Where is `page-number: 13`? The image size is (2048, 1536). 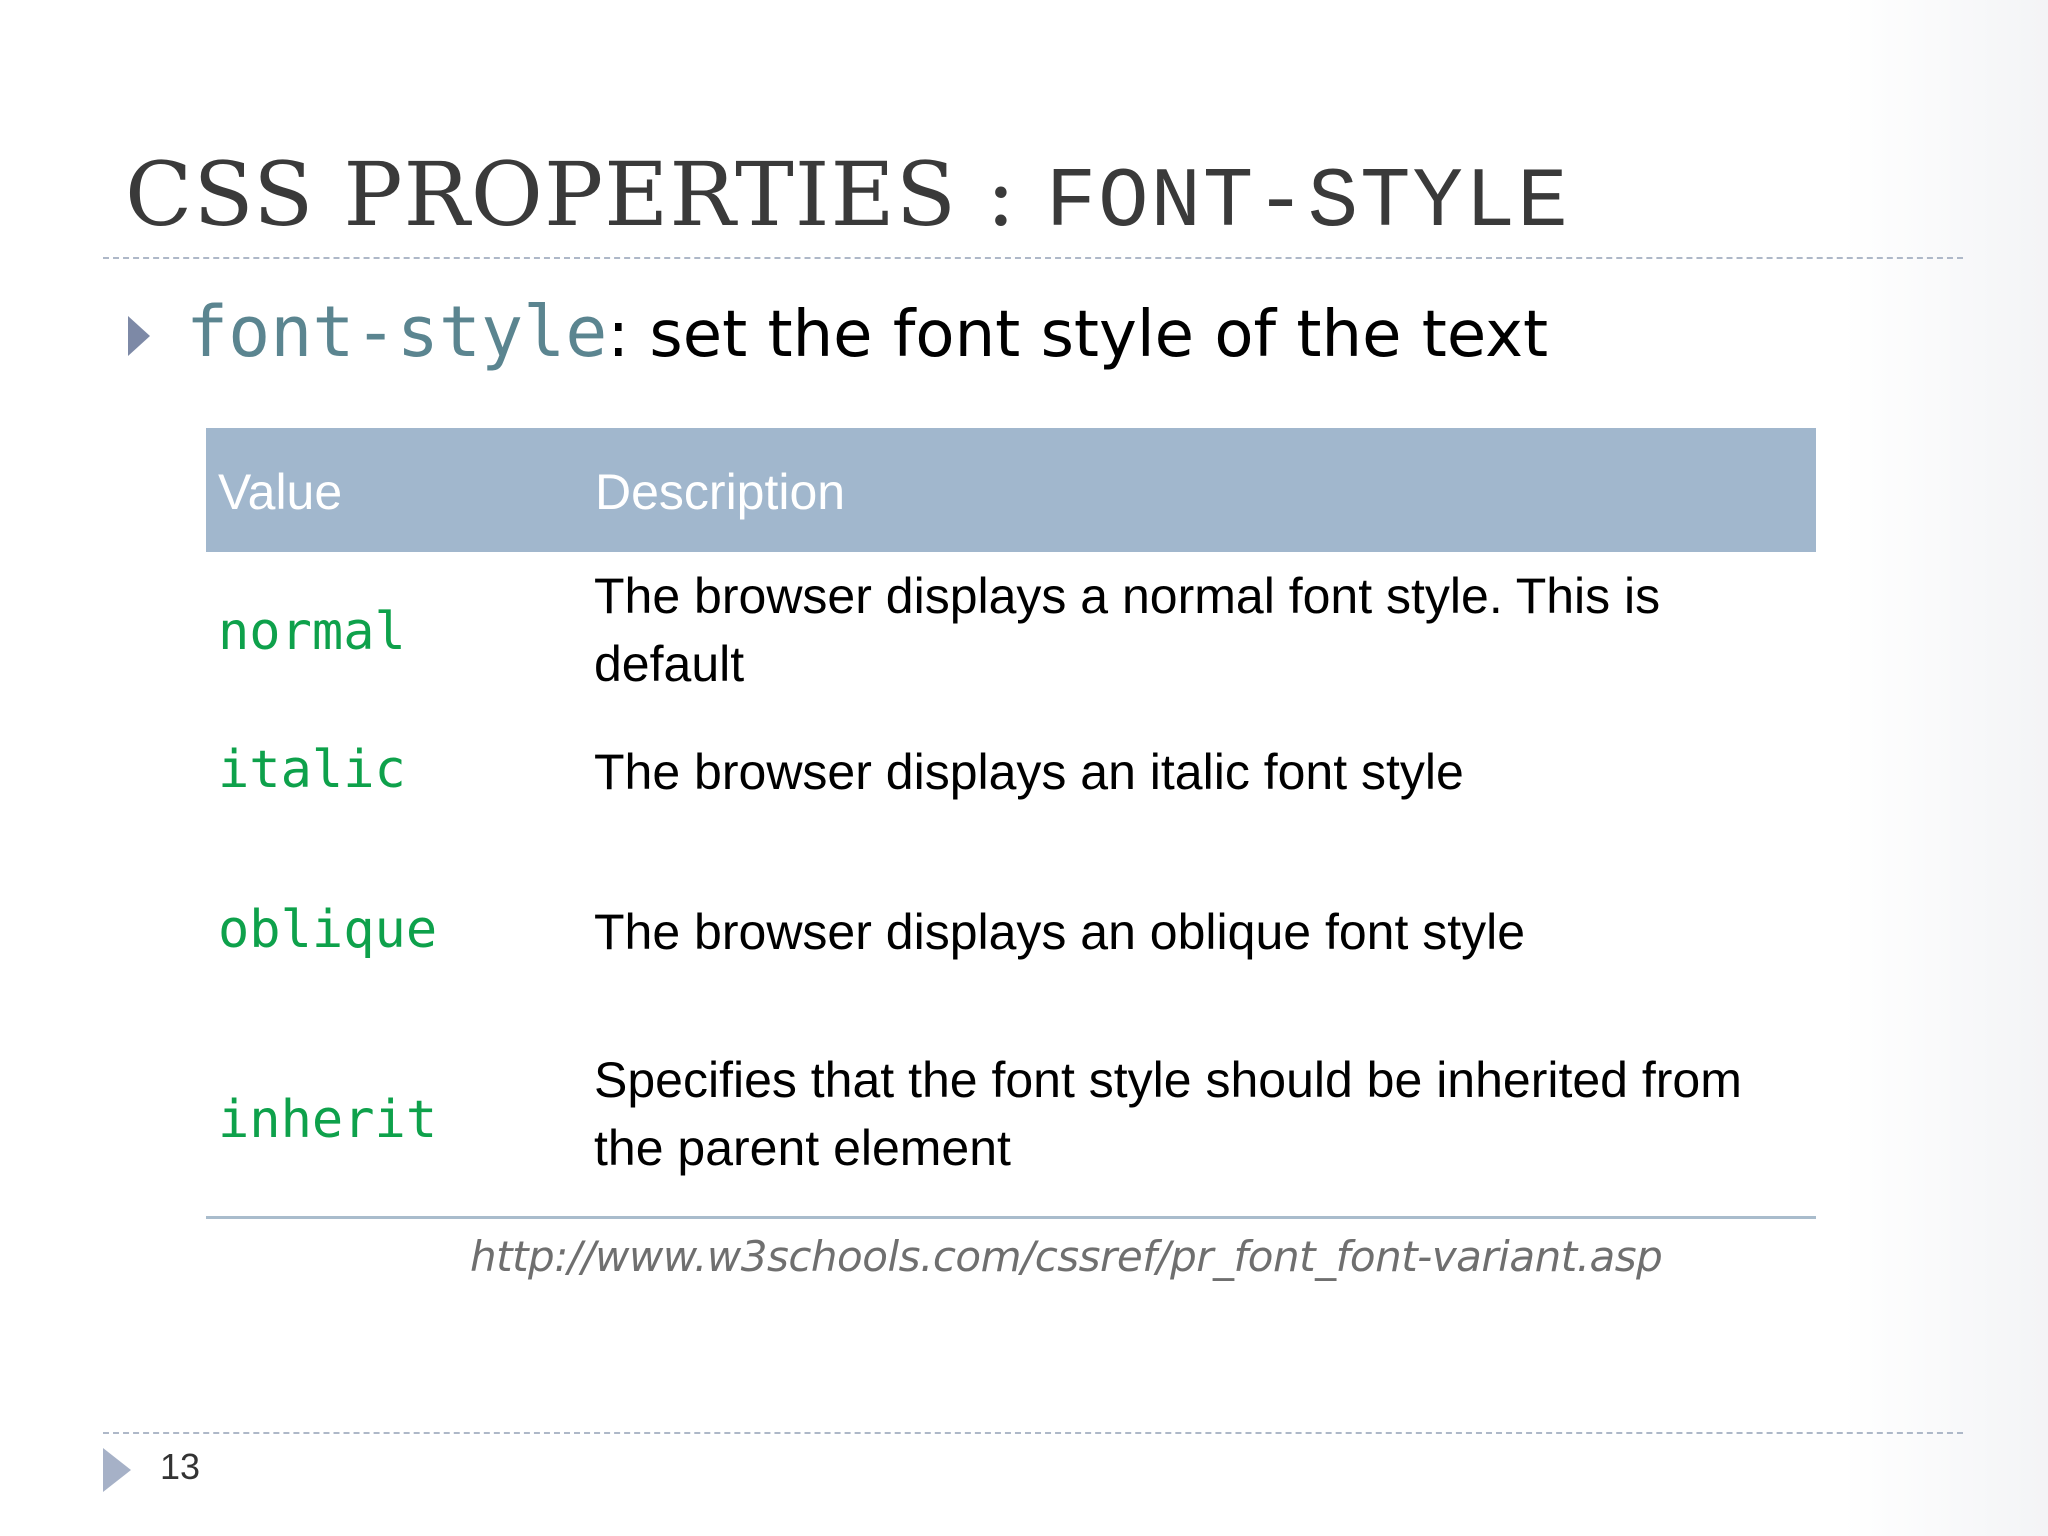 page-number: 13 is located at coordinates (180, 1466).